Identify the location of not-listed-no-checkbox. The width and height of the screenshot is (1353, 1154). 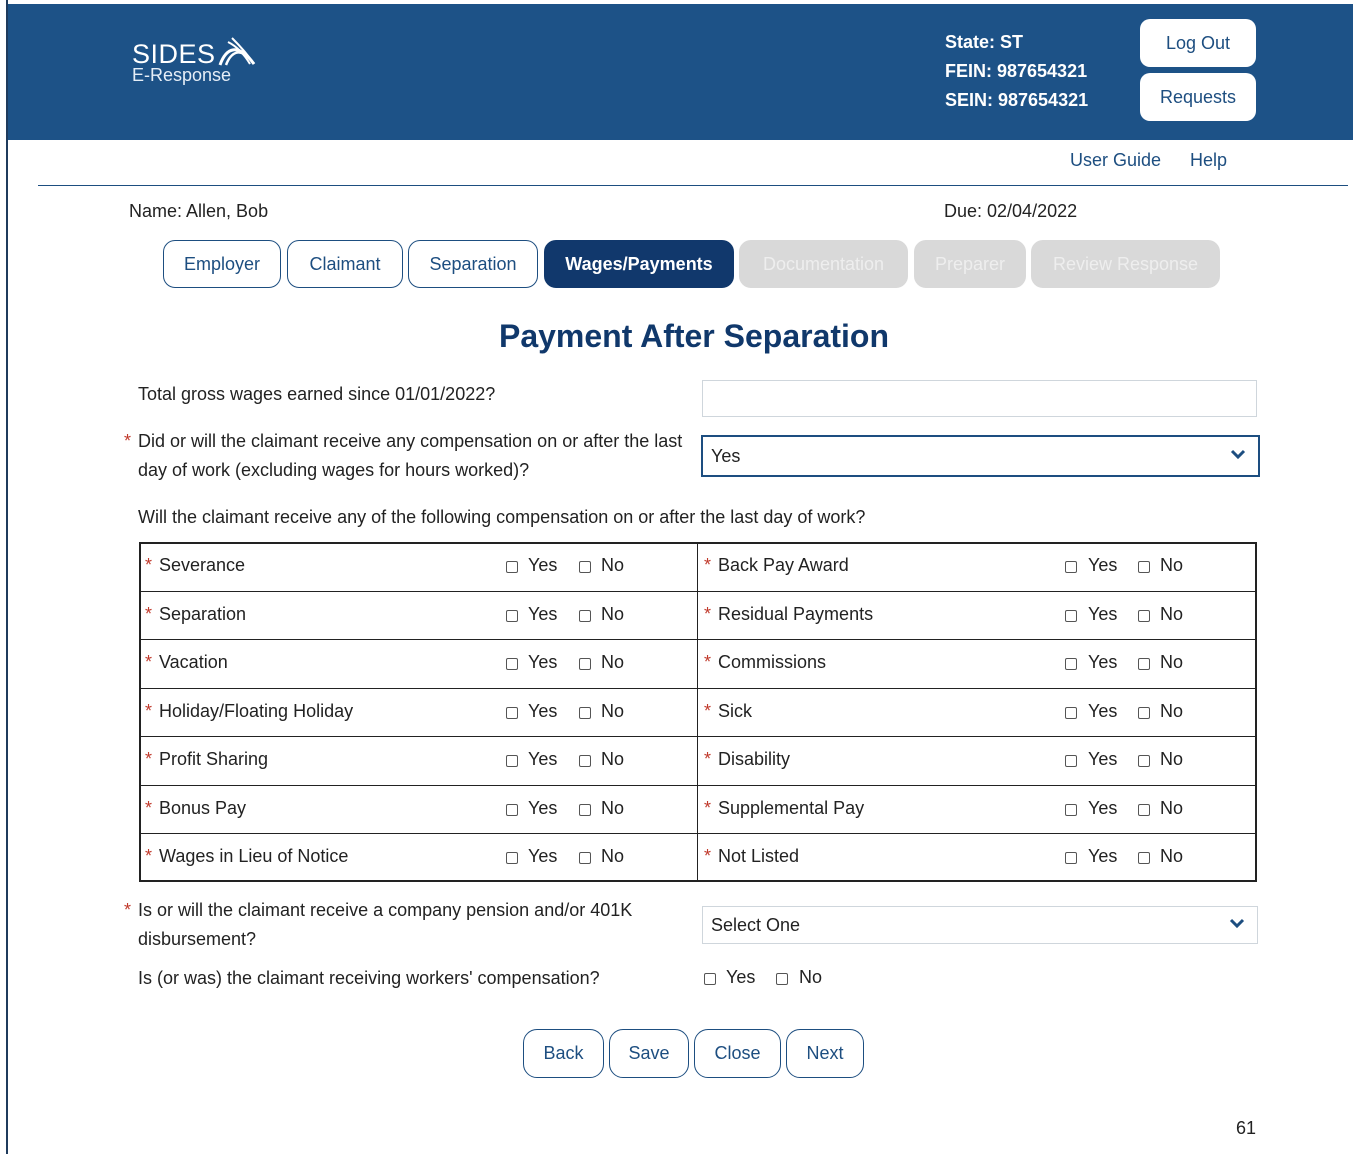
(1144, 858).